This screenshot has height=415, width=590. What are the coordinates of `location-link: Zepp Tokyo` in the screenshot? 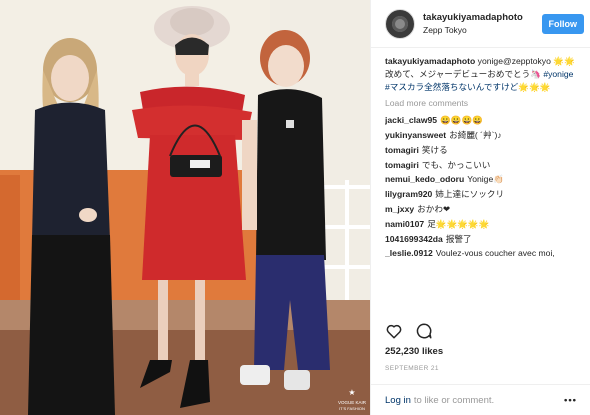 It's located at (482, 30).